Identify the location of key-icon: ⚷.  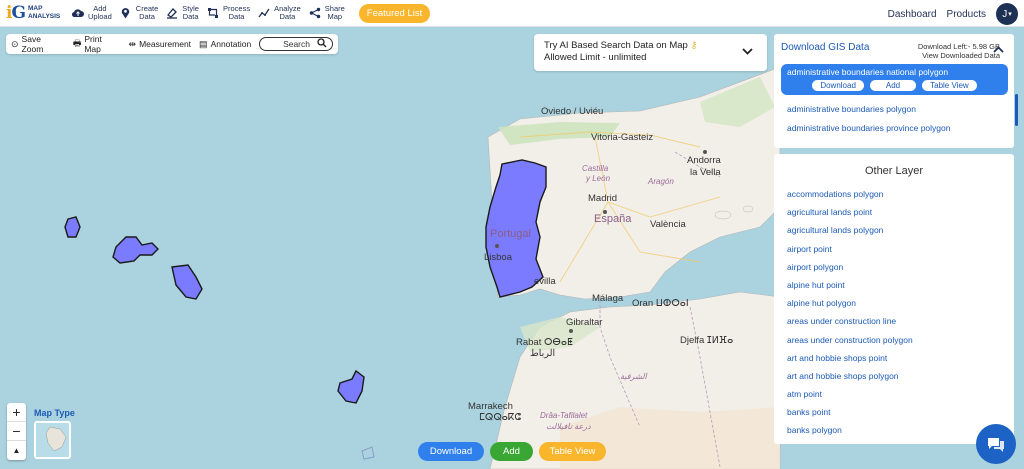
(694, 45).